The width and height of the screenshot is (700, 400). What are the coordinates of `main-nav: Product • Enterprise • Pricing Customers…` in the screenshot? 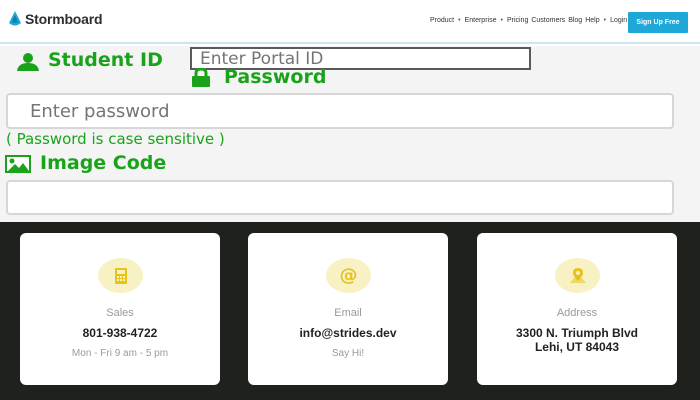 It's located at (533, 20).